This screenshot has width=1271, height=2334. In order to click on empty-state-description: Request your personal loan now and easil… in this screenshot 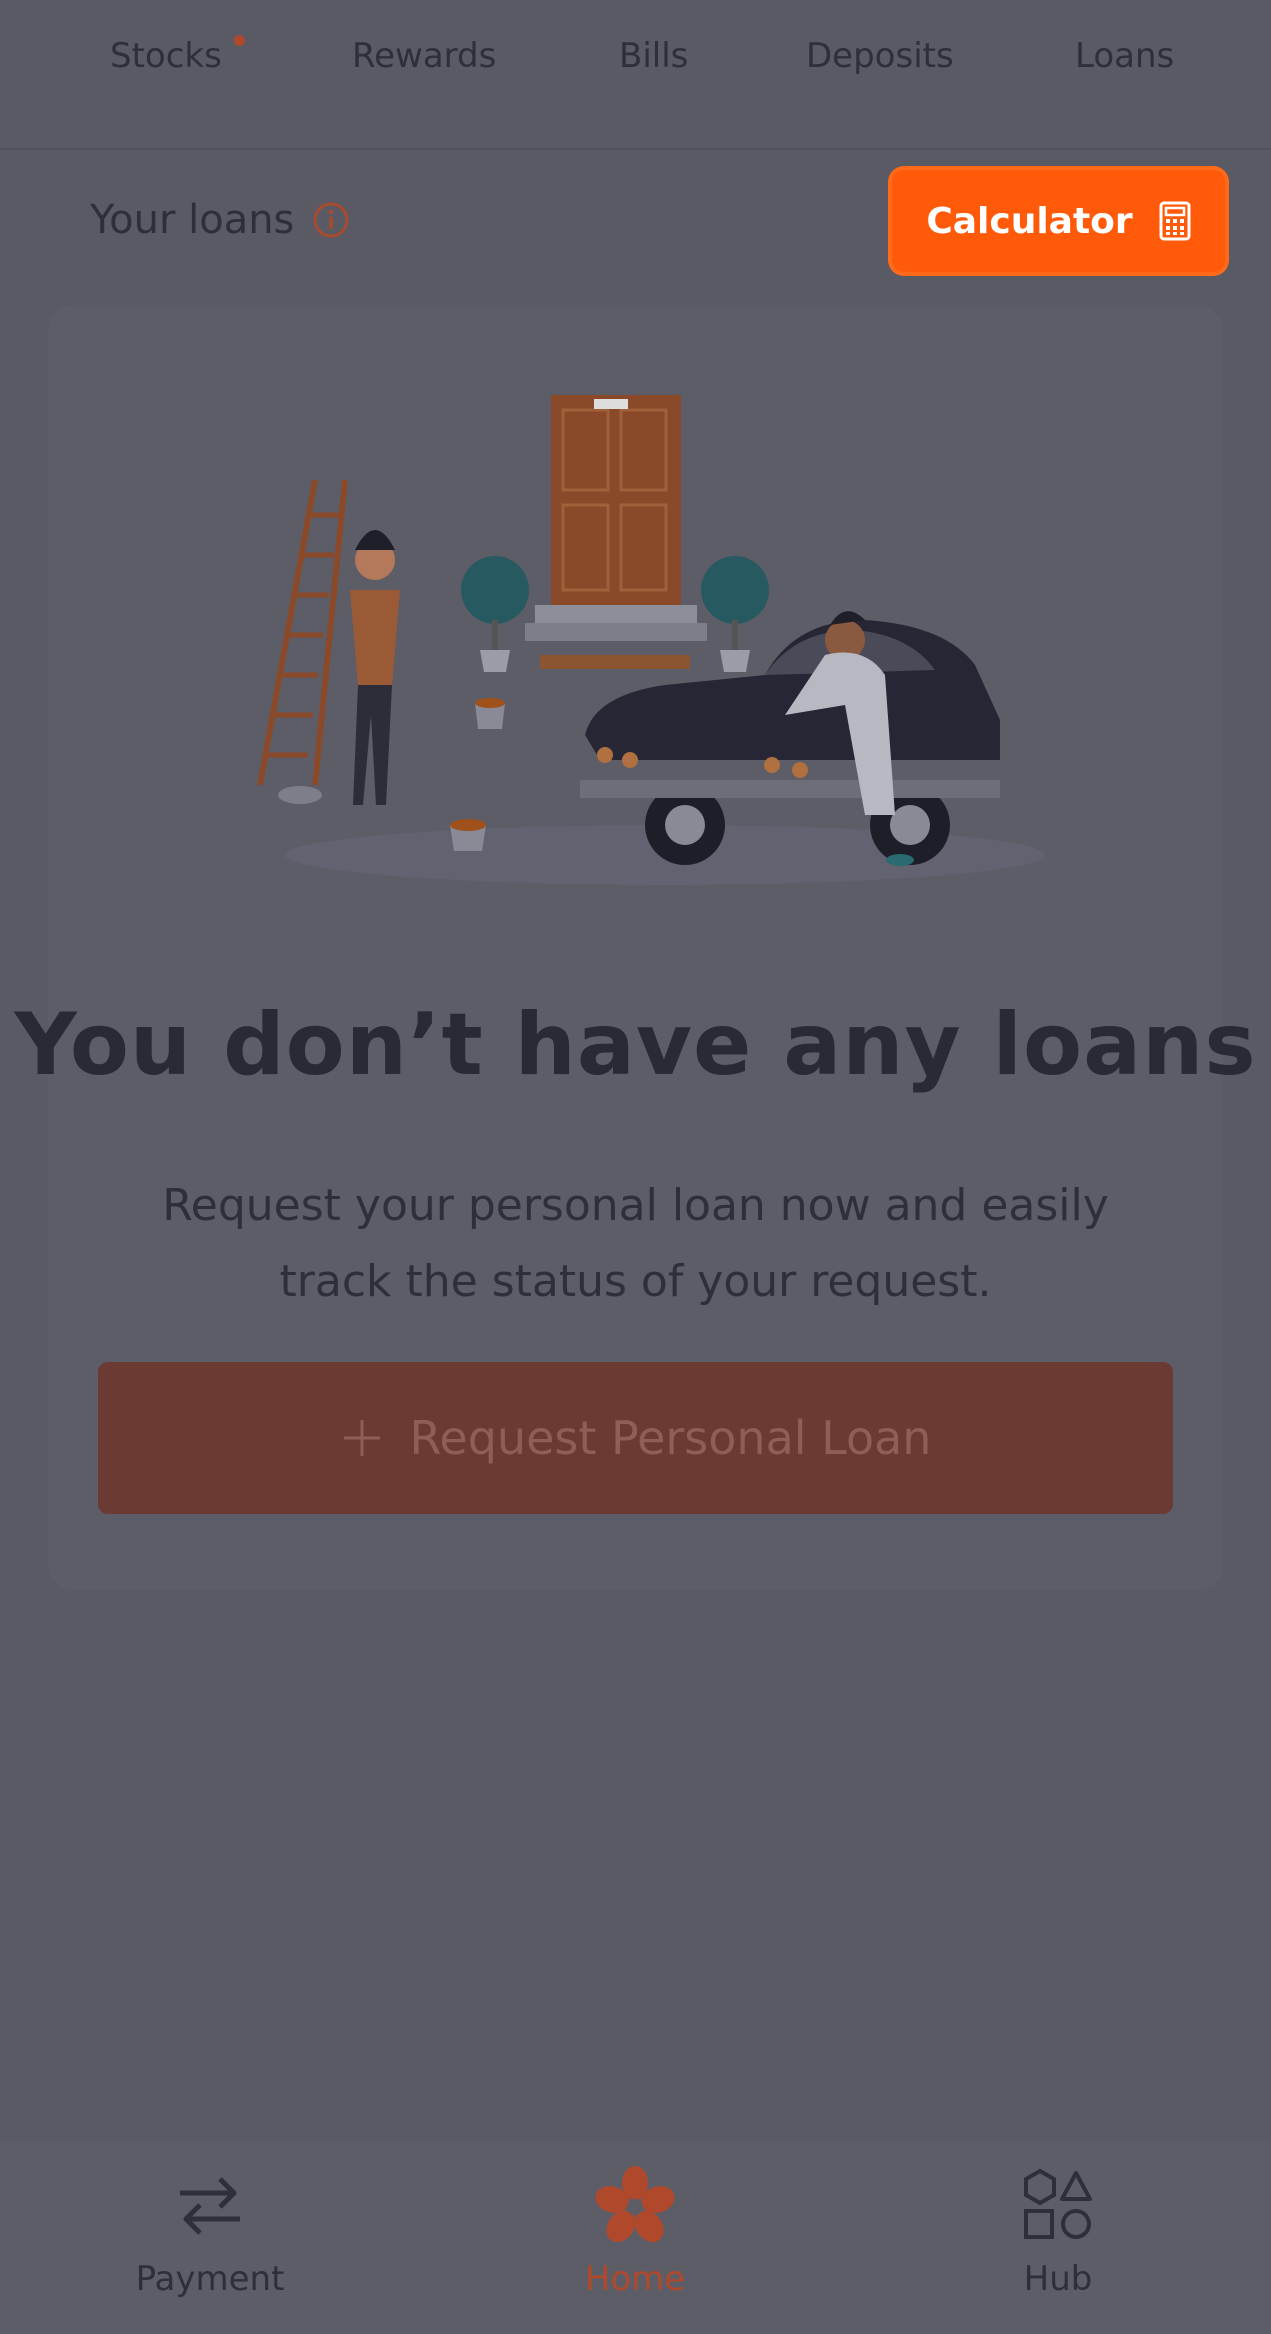, I will do `click(635, 1244)`.